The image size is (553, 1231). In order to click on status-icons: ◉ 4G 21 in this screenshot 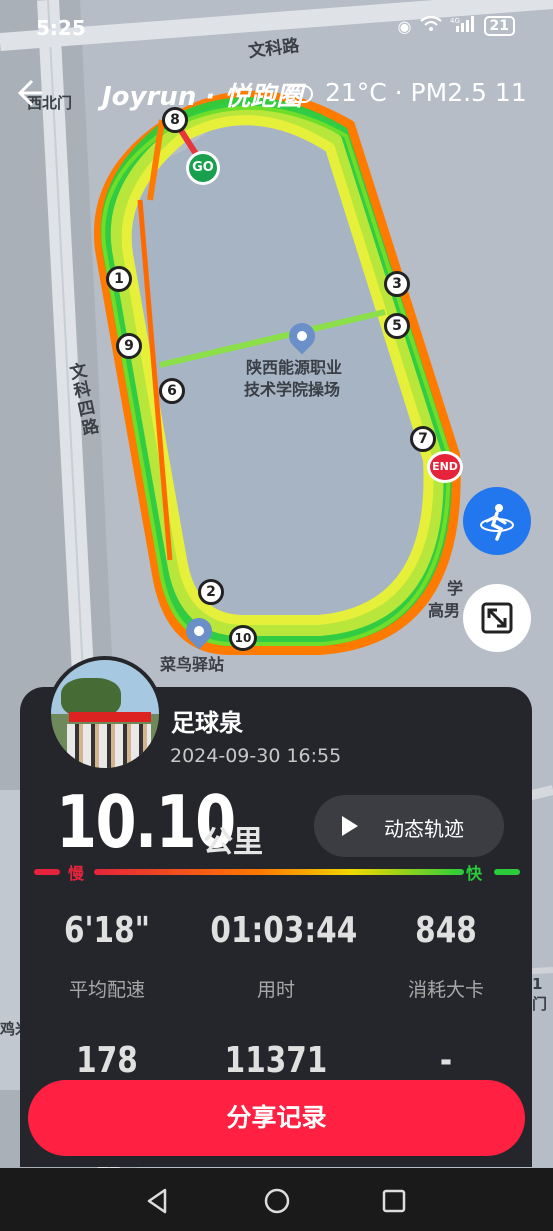, I will do `click(456, 25)`.